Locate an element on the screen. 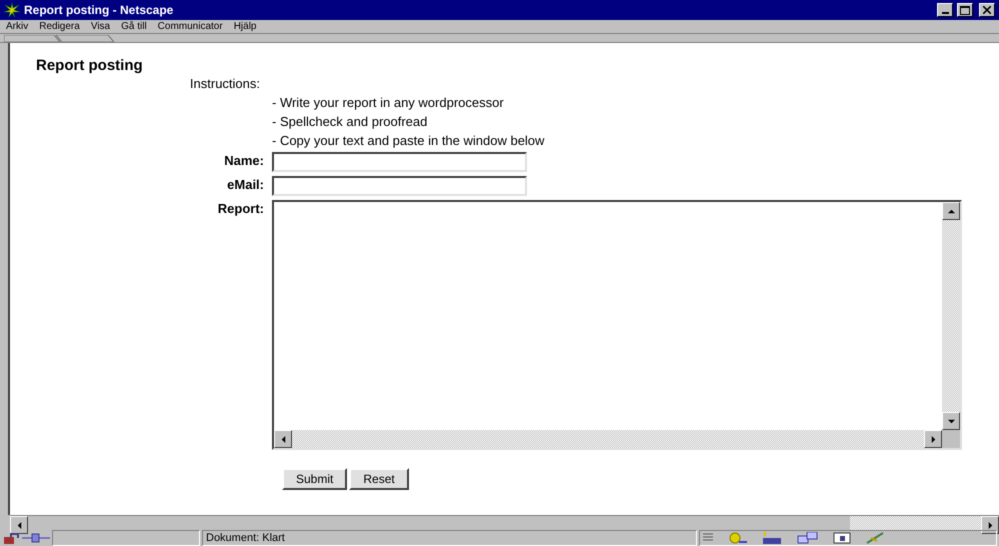 The image size is (999, 546). scroll-up-button is located at coordinates (951, 211).